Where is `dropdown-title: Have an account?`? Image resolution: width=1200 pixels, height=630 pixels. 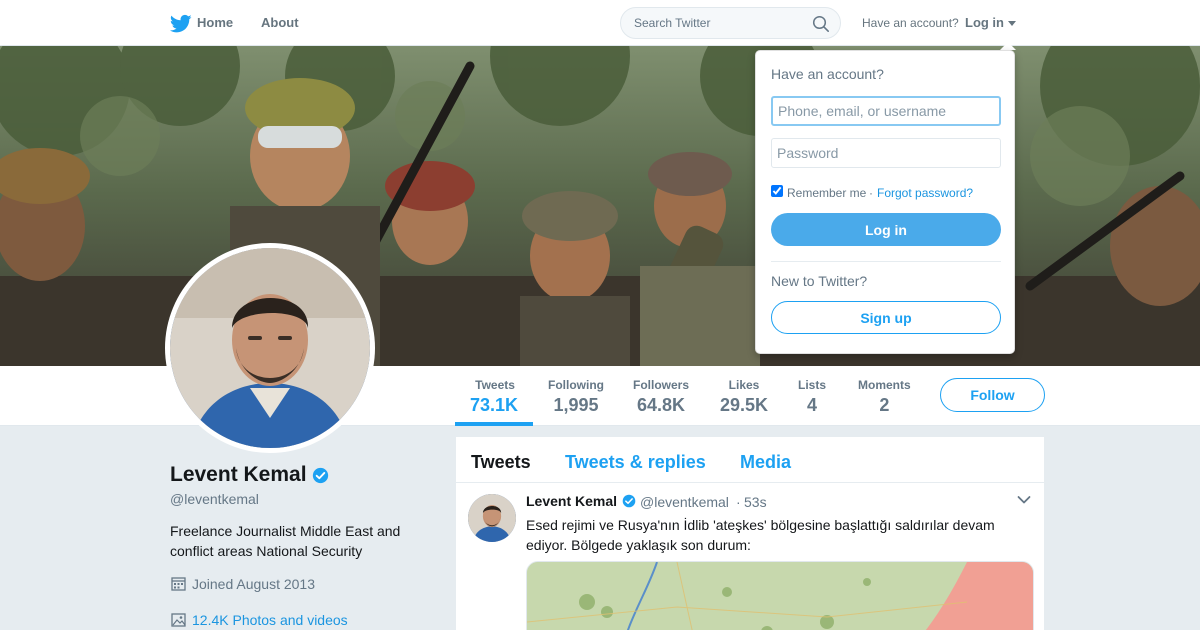
dropdown-title: Have an account? is located at coordinates (827, 74).